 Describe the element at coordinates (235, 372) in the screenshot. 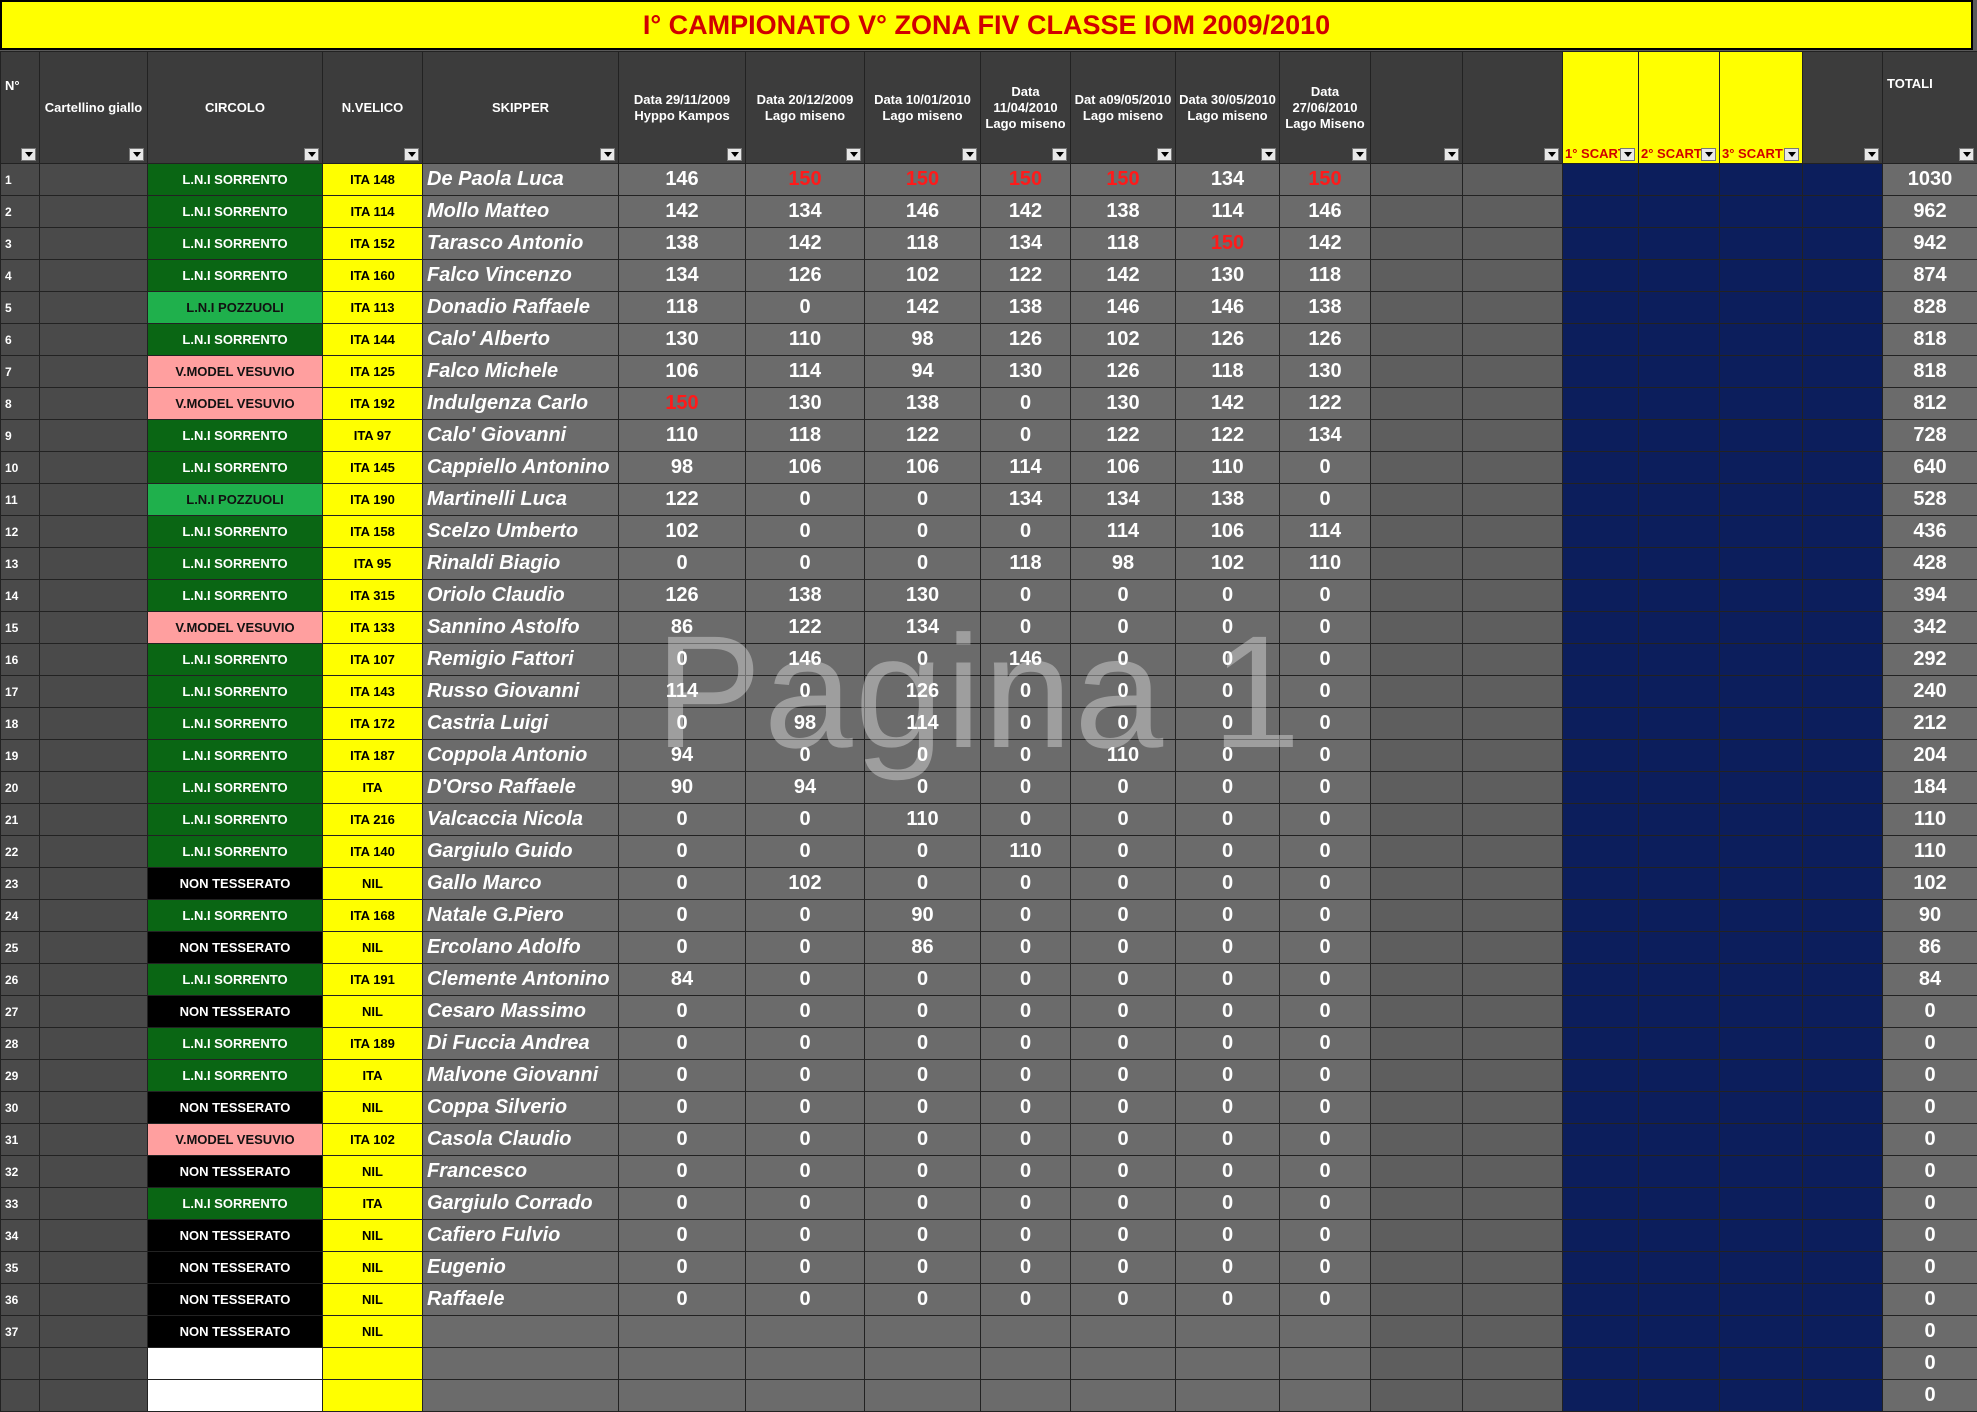

I see `cell-circolo: V.MODEL VESUVIO` at that location.